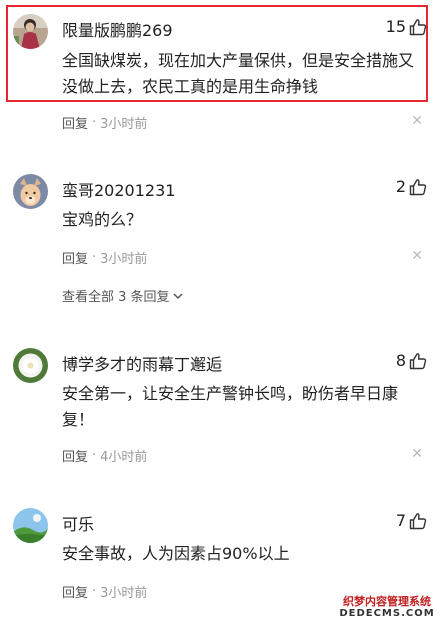 Image resolution: width=441 pixels, height=624 pixels. I want to click on comment-meta: 回复 · 4小时前, so click(104, 455).